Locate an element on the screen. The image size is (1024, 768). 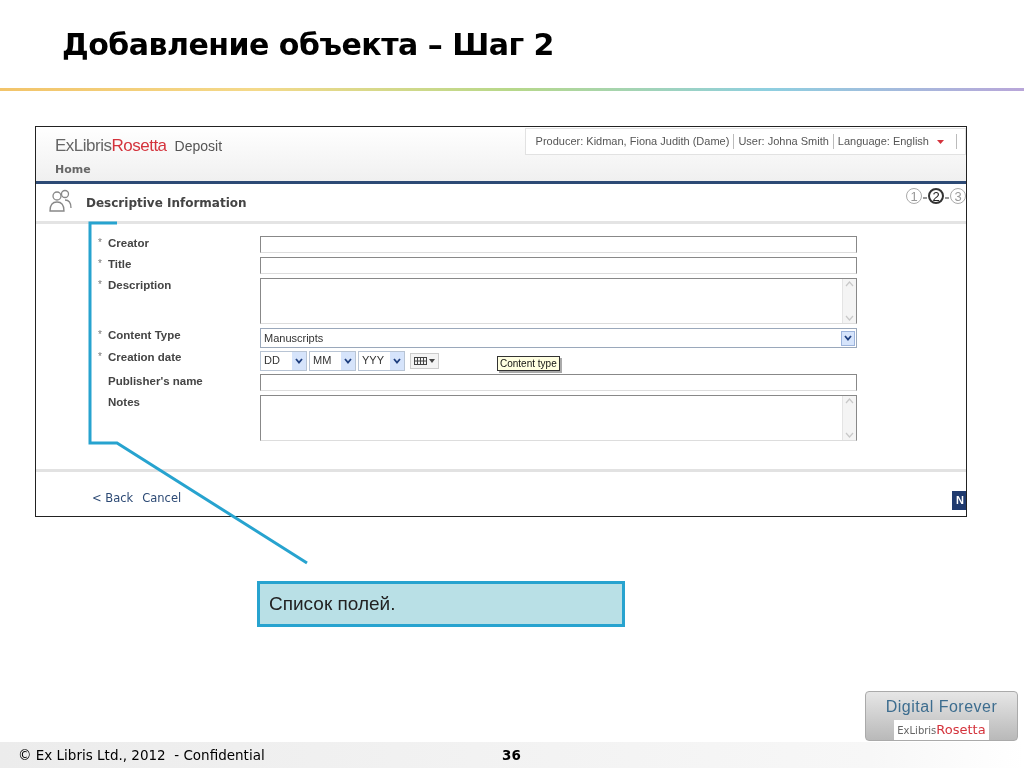
field-label: Publisher's name is located at coordinates (155, 381).